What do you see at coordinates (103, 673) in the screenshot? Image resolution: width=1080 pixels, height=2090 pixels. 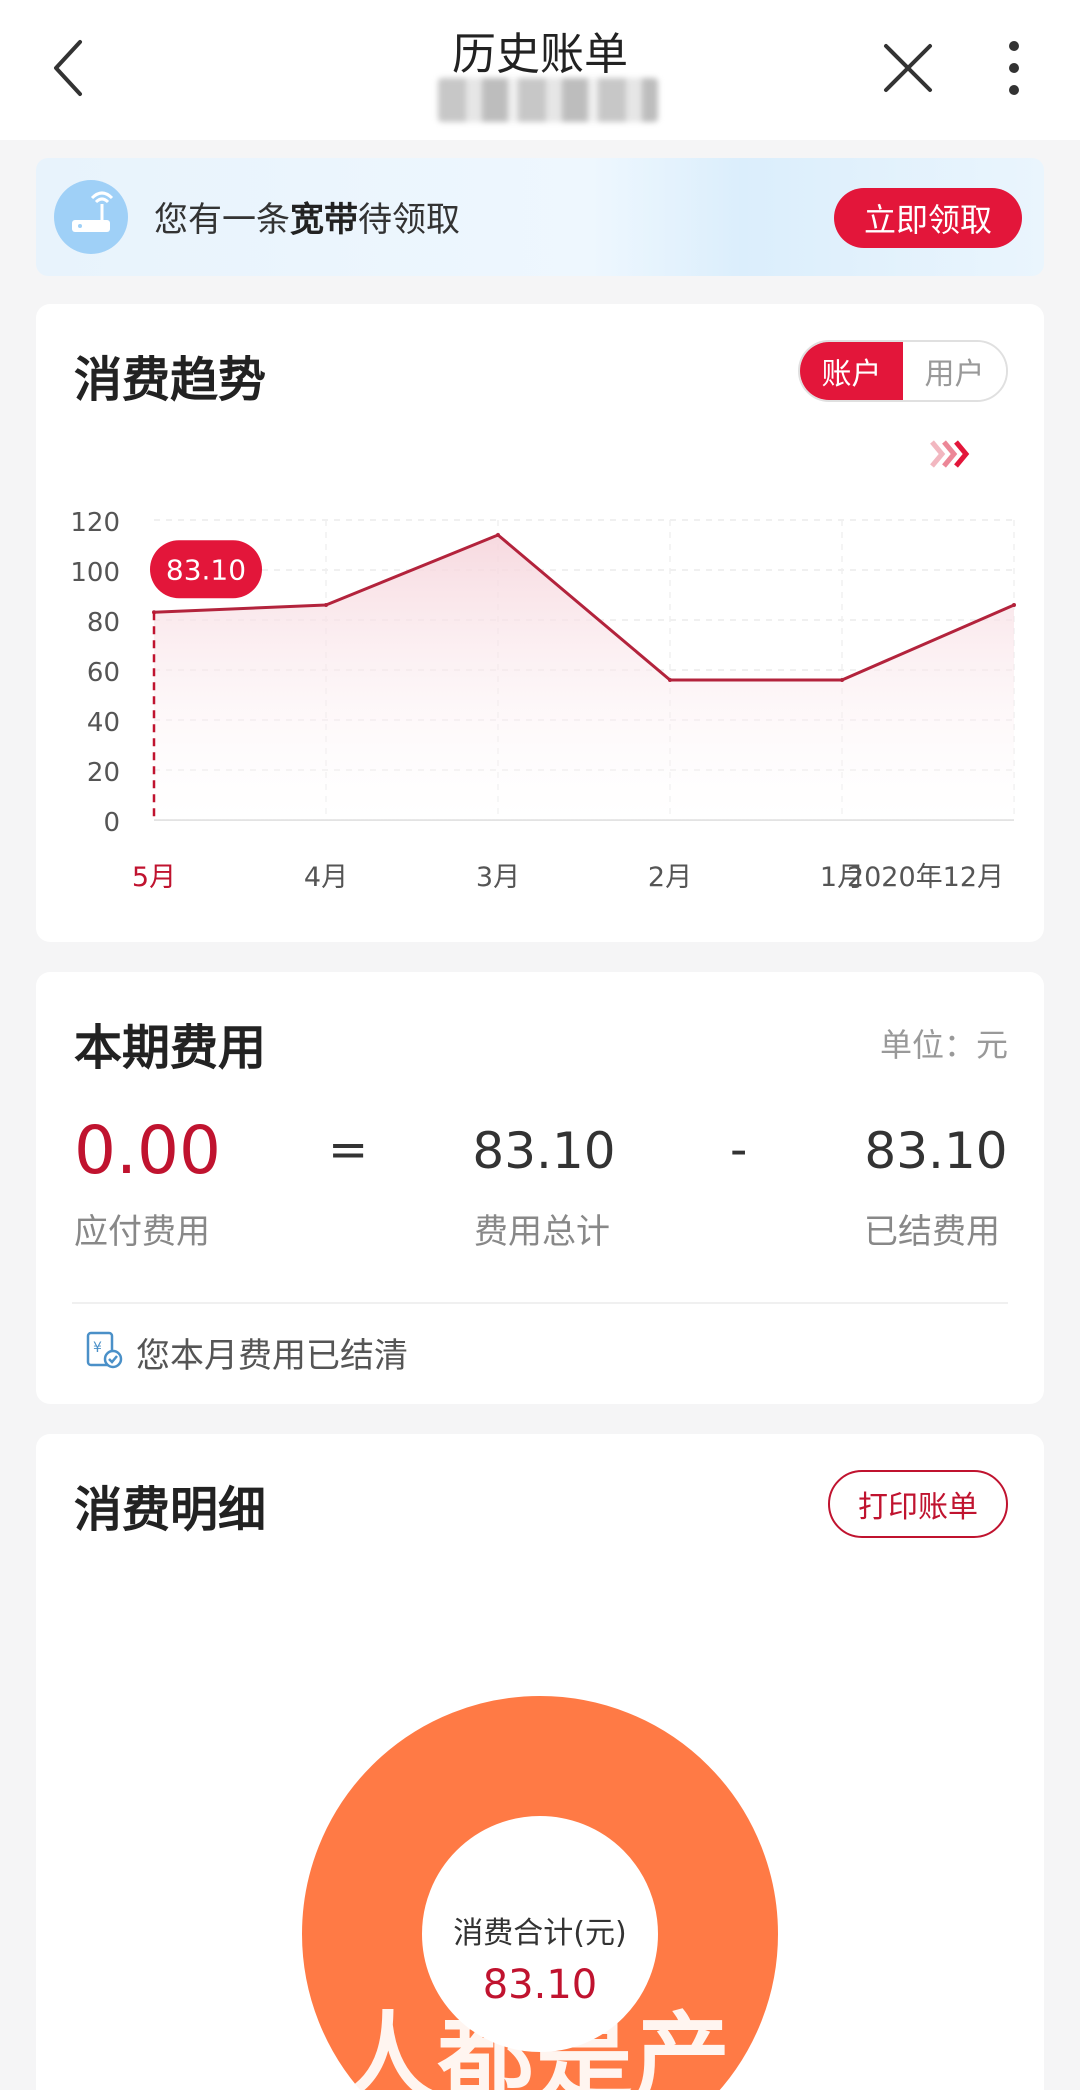 I see `y-tick-label: 60` at bounding box center [103, 673].